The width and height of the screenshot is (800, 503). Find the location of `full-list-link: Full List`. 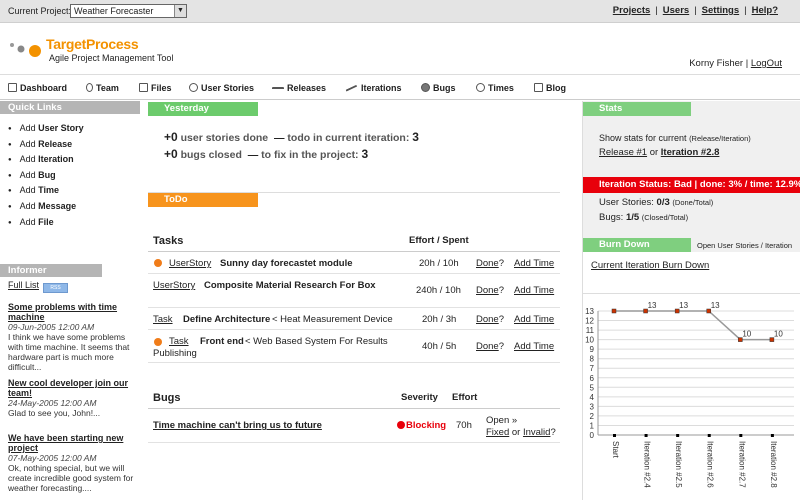

full-list-link: Full List is located at coordinates (23, 285).